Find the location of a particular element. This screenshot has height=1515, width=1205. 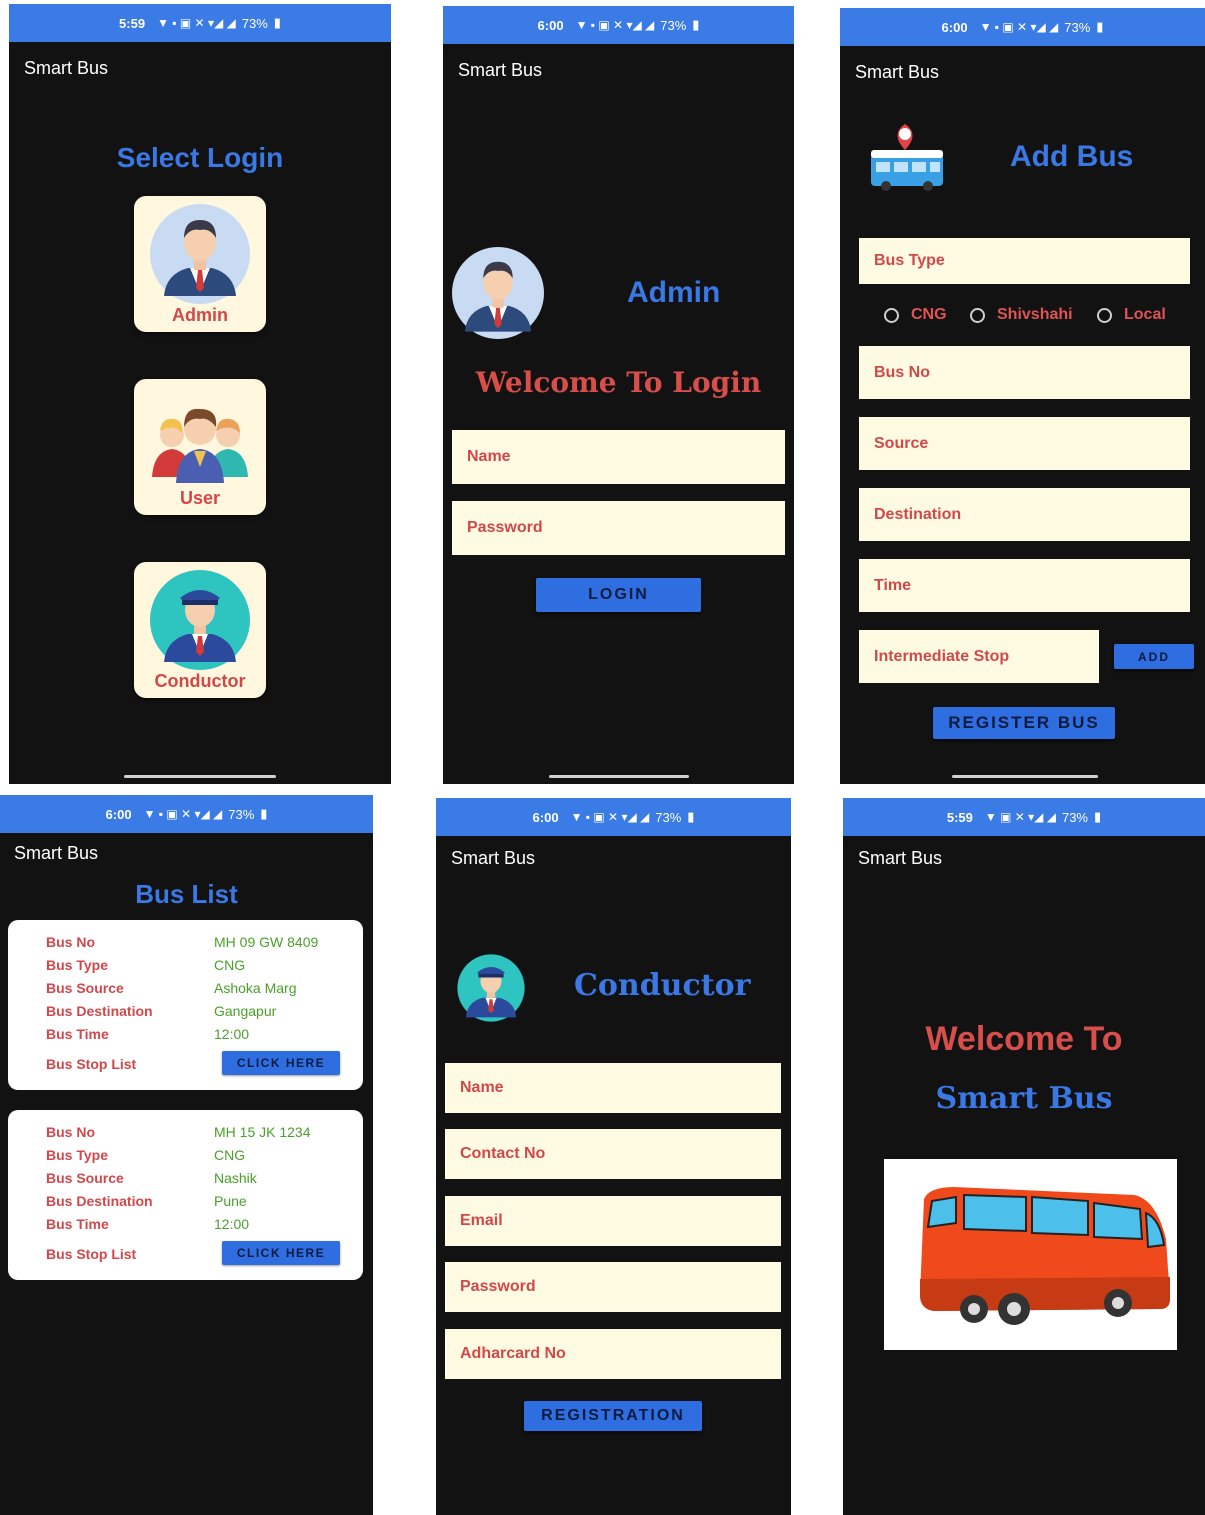

login-button: LOGIN is located at coordinates (618, 595).